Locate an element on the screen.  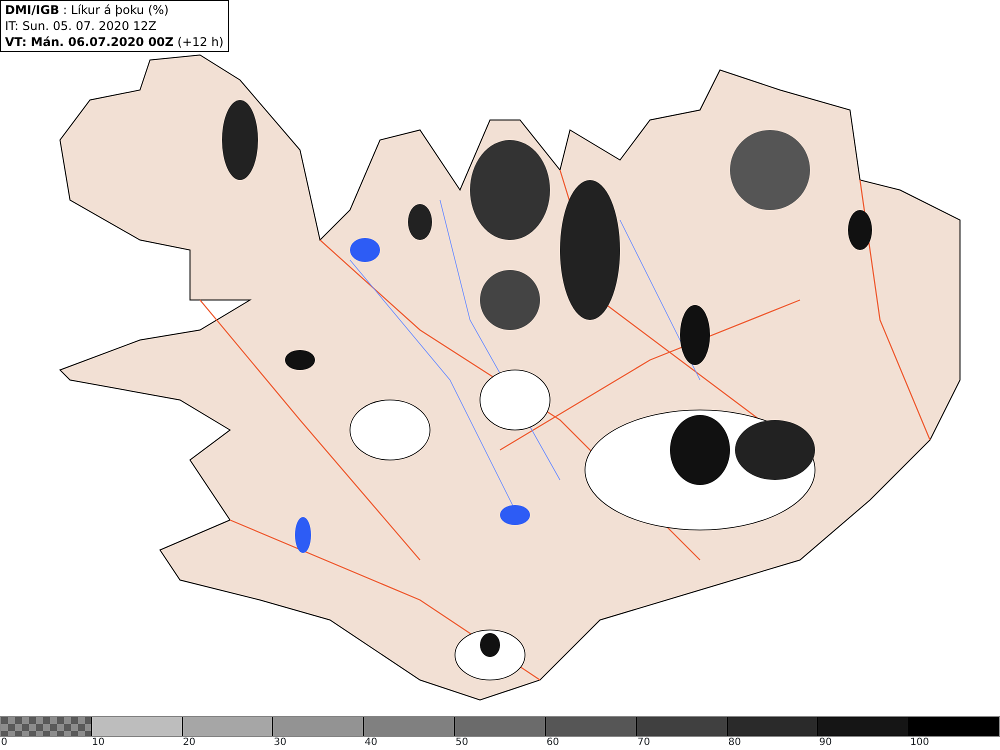
scale-label: 60 is located at coordinates (553, 742).